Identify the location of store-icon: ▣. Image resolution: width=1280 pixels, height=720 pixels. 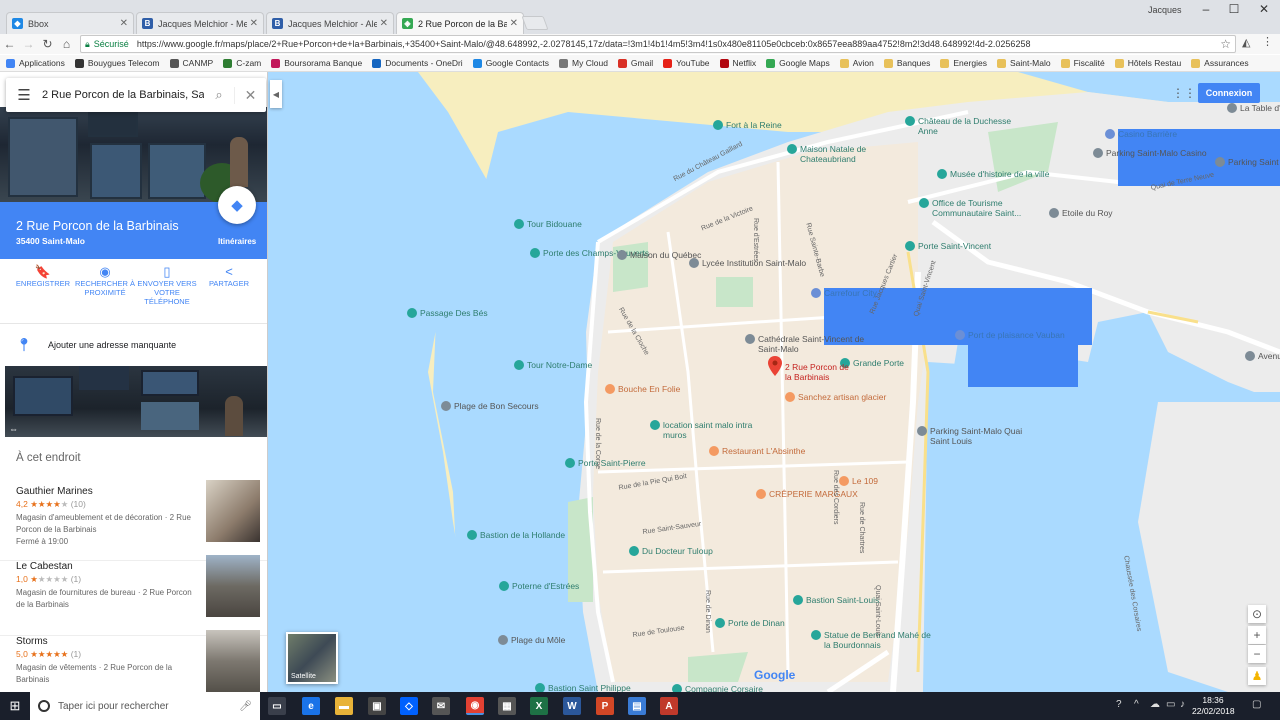
(377, 706).